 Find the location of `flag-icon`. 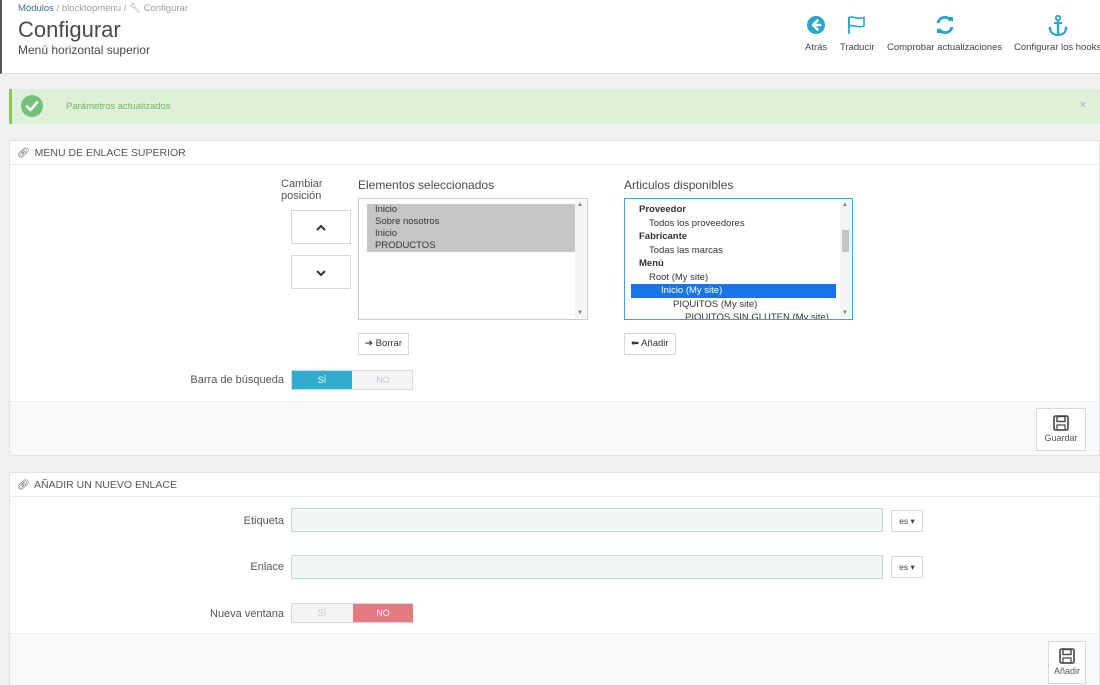

flag-icon is located at coordinates (857, 27).